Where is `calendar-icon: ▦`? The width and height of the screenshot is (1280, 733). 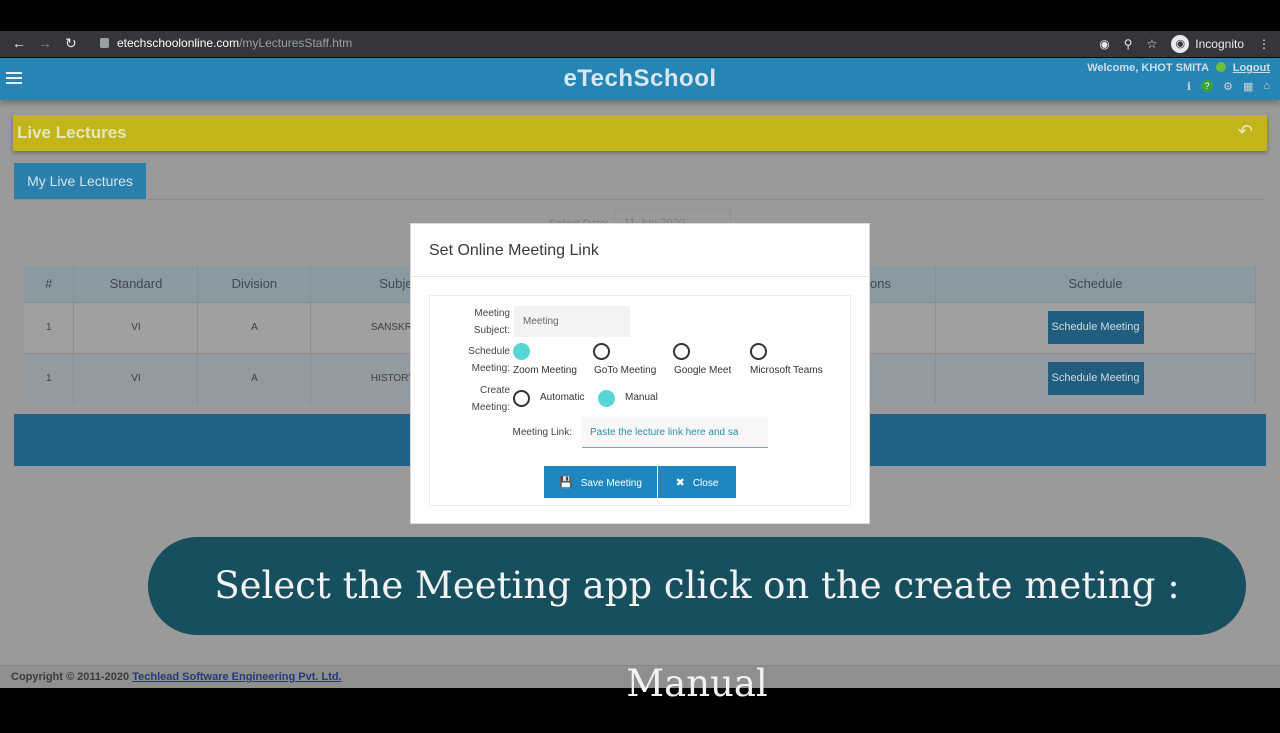
calendar-icon: ▦ is located at coordinates (1248, 86).